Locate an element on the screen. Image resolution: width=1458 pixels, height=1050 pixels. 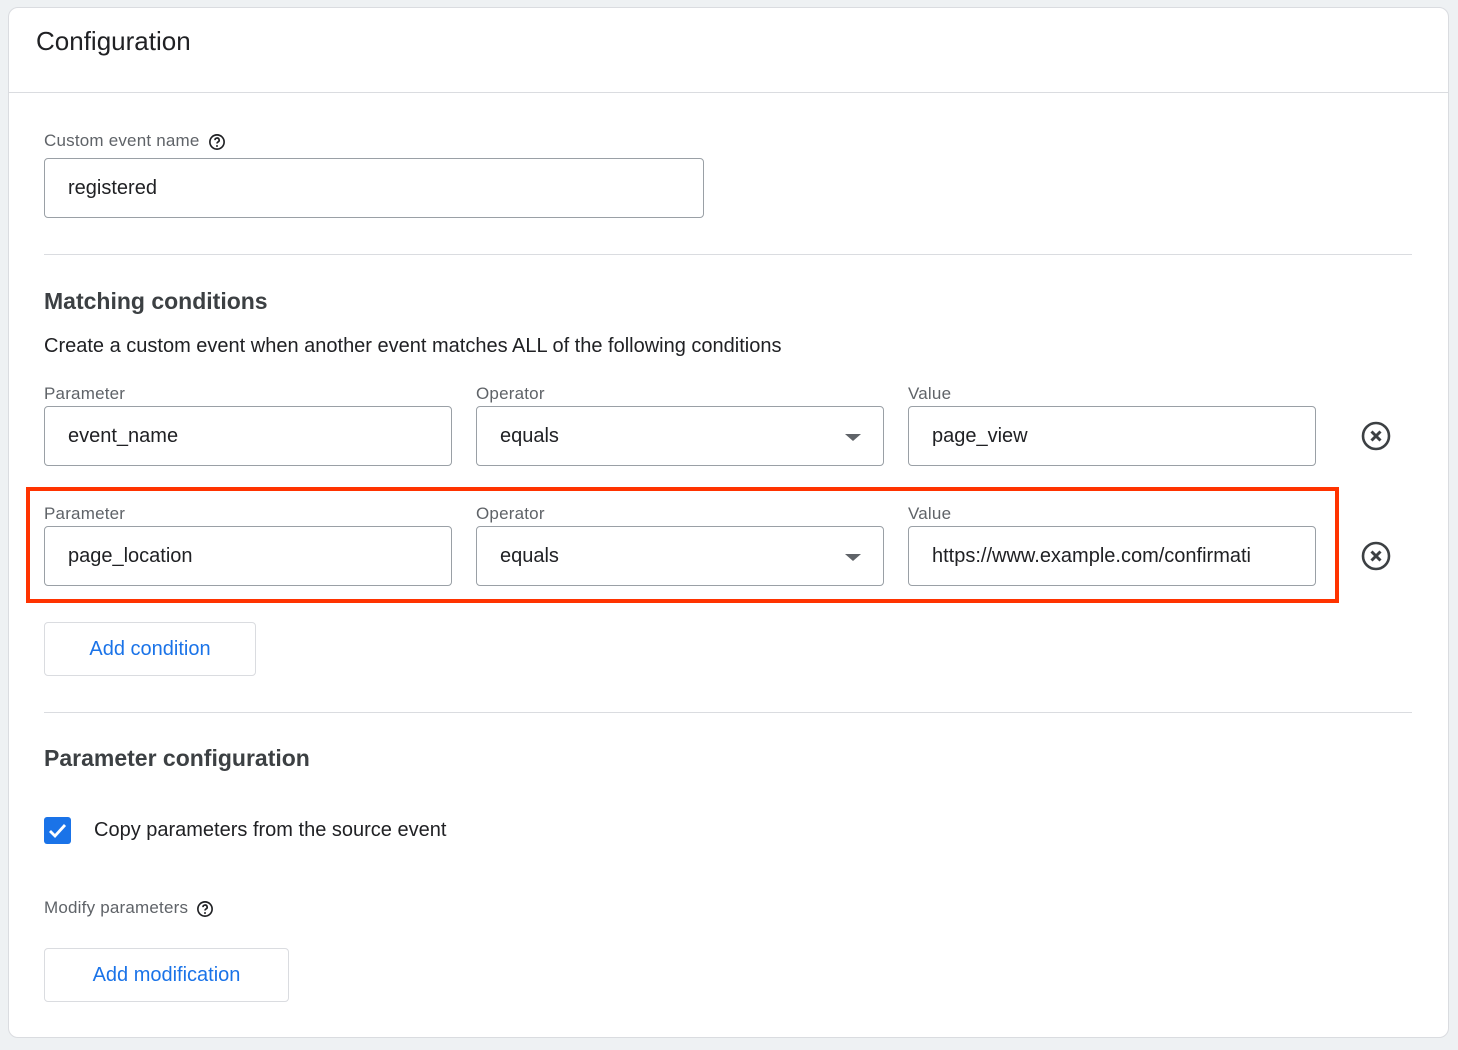
parameter-input: page_location is located at coordinates (248, 556).